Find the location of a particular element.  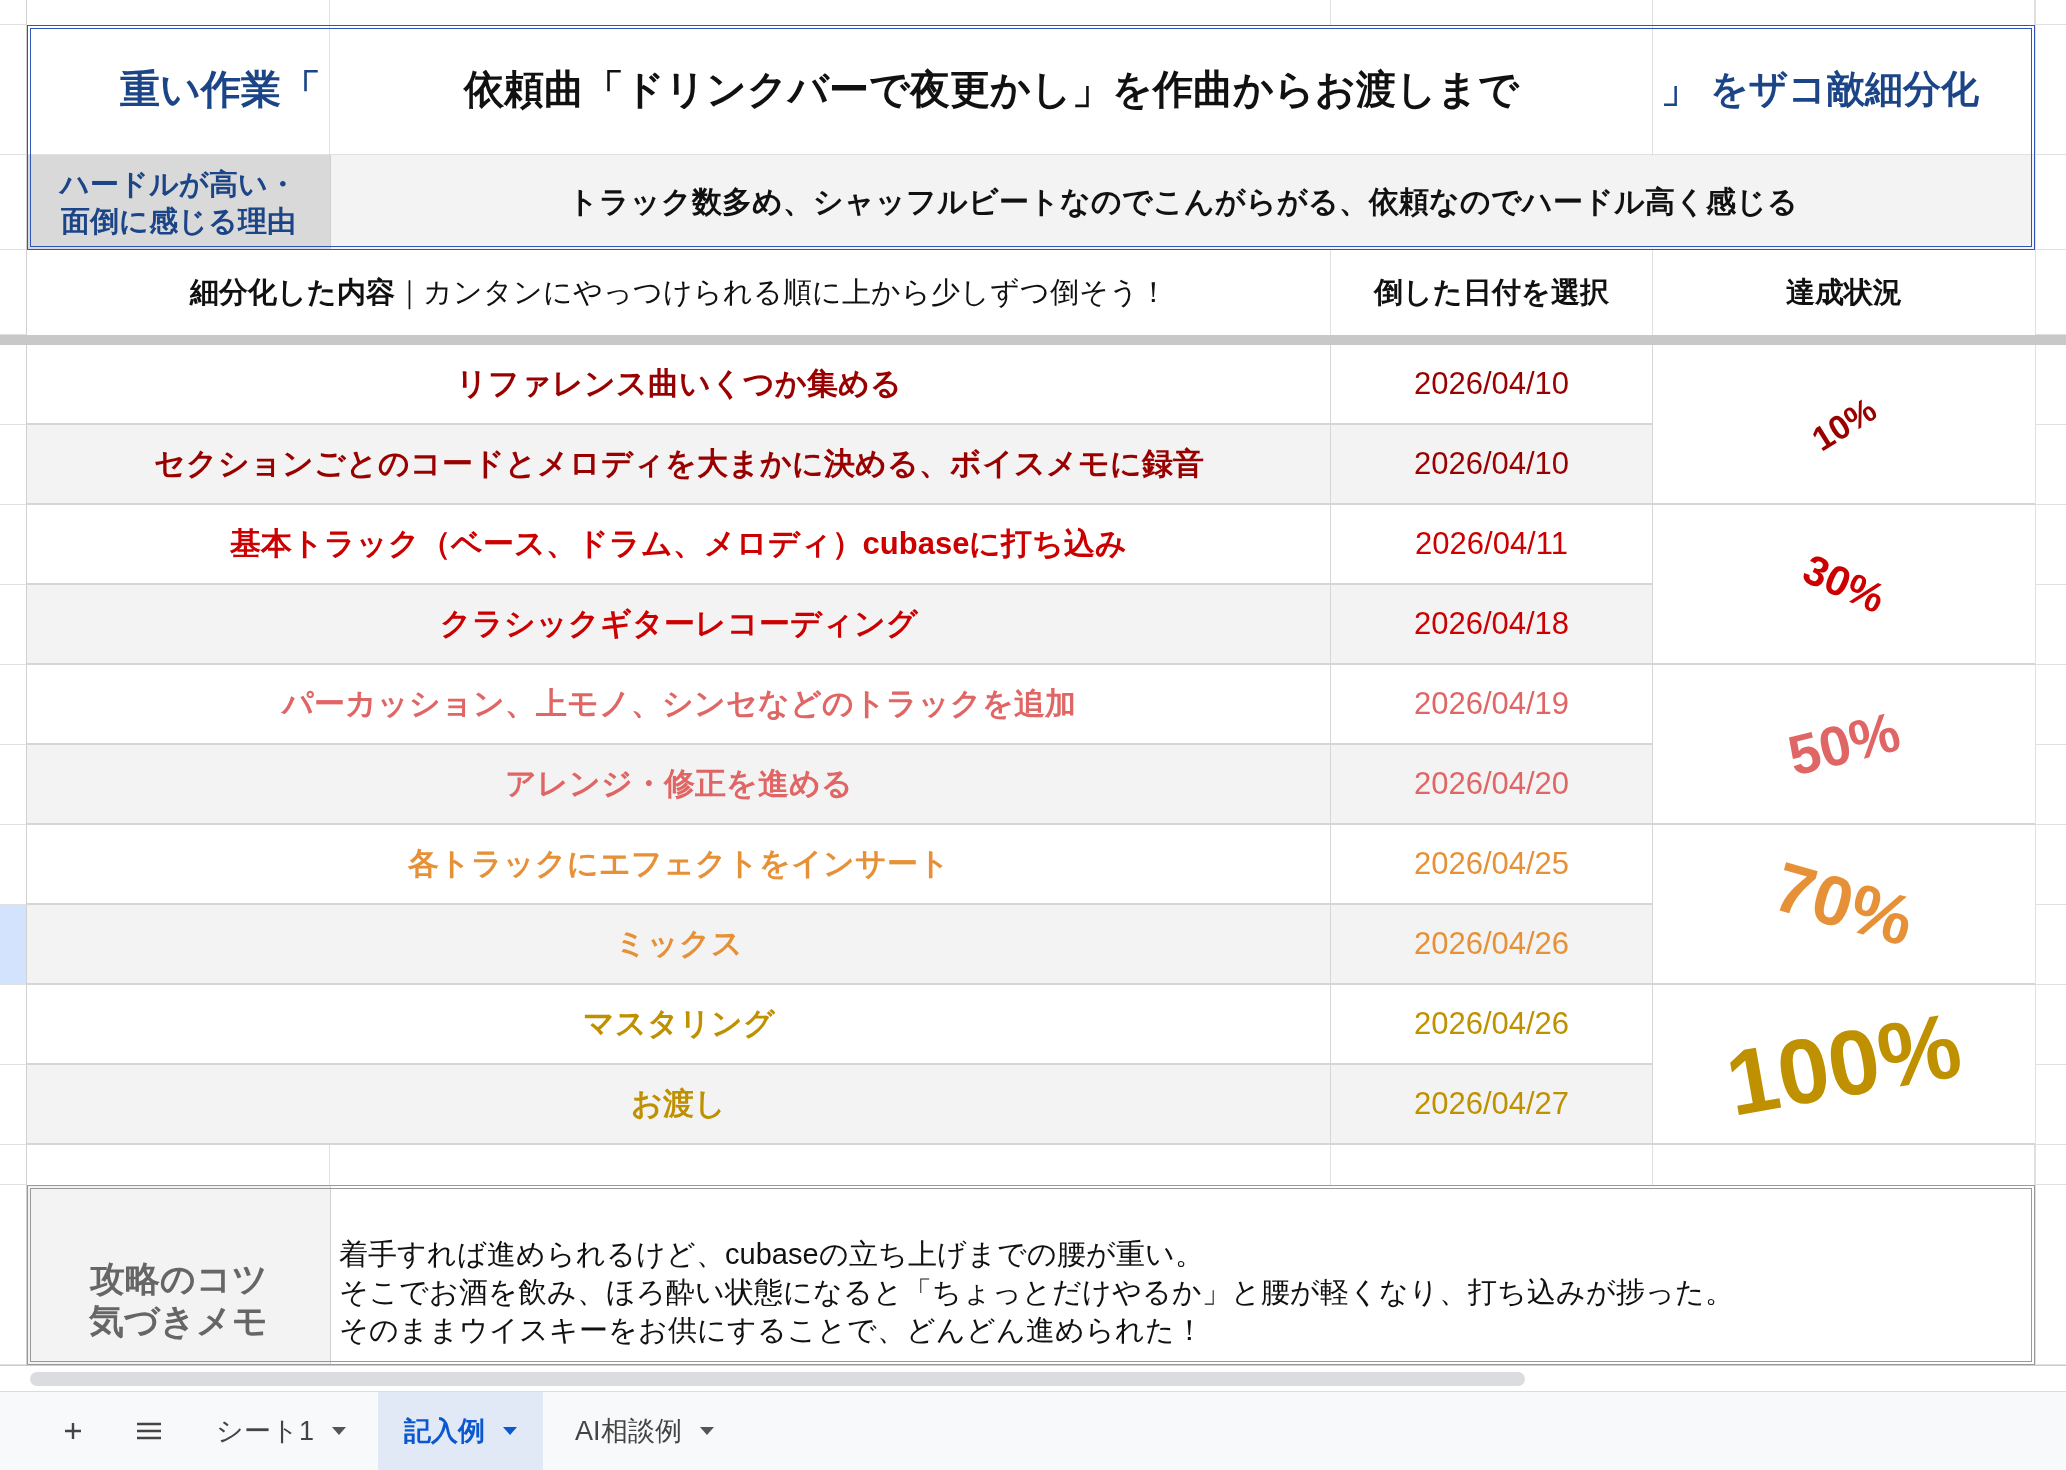

task-text: セクションごとのコードとメロディを大まかに決める、ボイスメモに録音 is located at coordinates (678, 464).